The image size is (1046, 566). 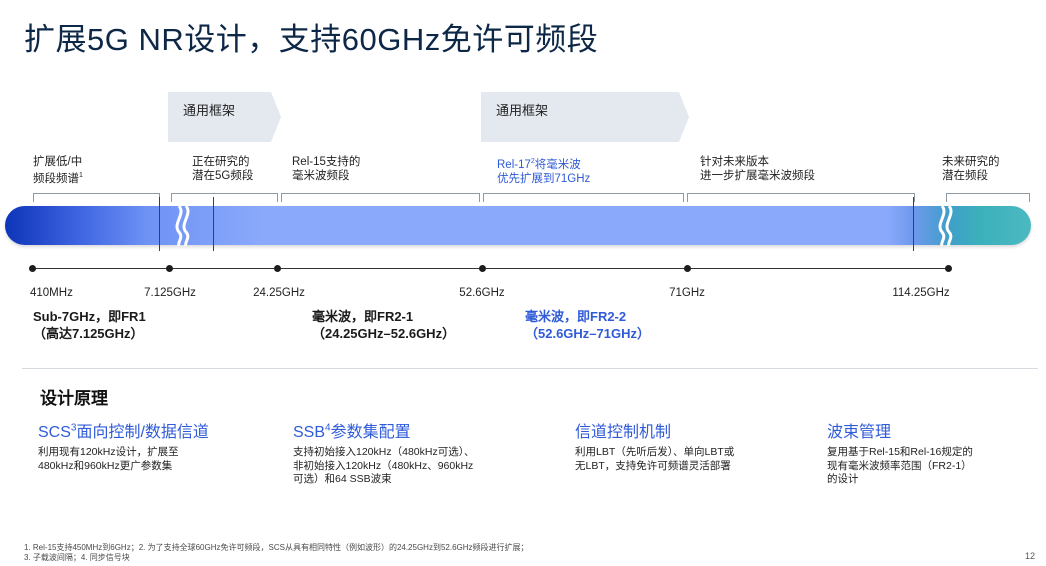 What do you see at coordinates (170, 293) in the screenshot?
I see `tick-label: 7.125GHz` at bounding box center [170, 293].